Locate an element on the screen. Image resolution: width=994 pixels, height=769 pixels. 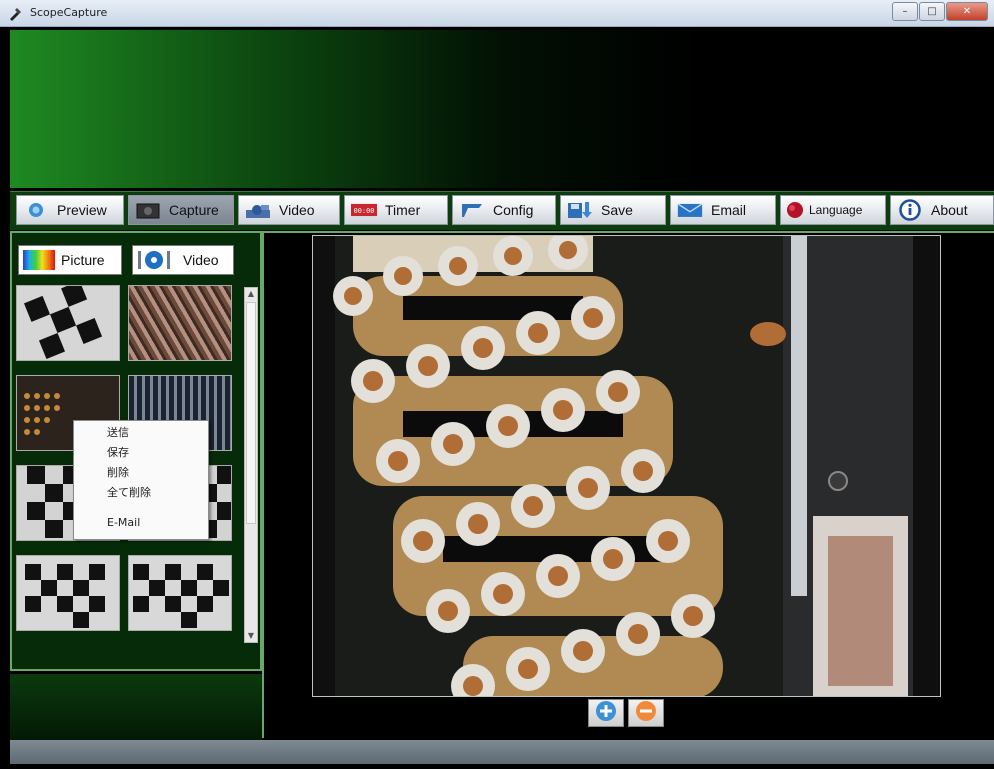
timer-icon: 00:00 is located at coordinates (364, 210).